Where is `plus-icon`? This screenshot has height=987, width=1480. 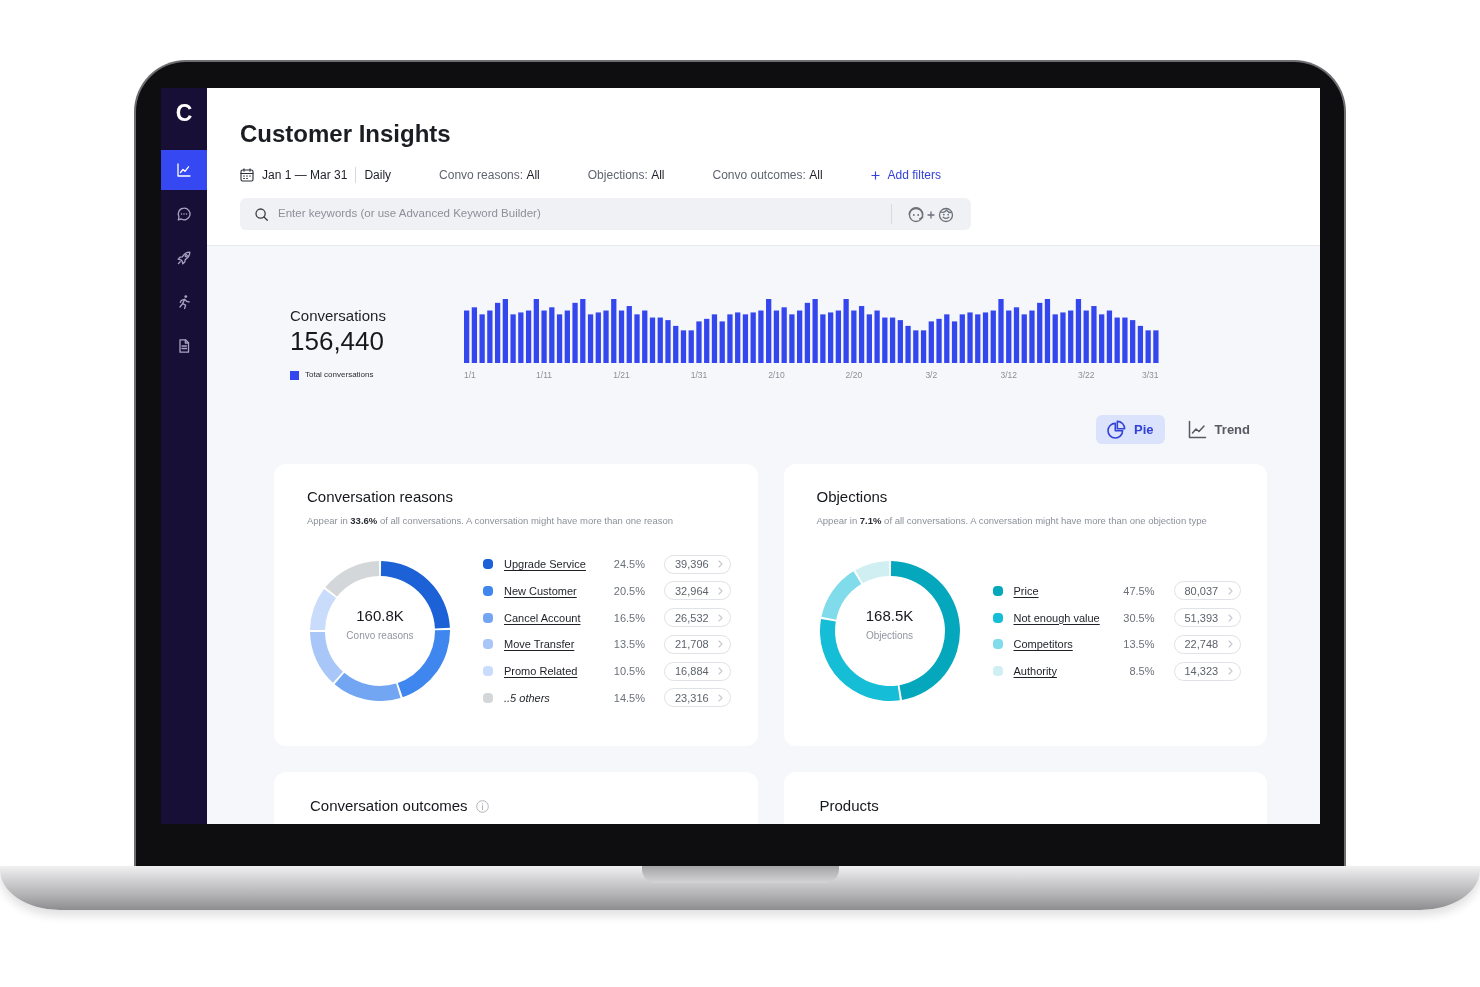
plus-icon is located at coordinates (875, 175).